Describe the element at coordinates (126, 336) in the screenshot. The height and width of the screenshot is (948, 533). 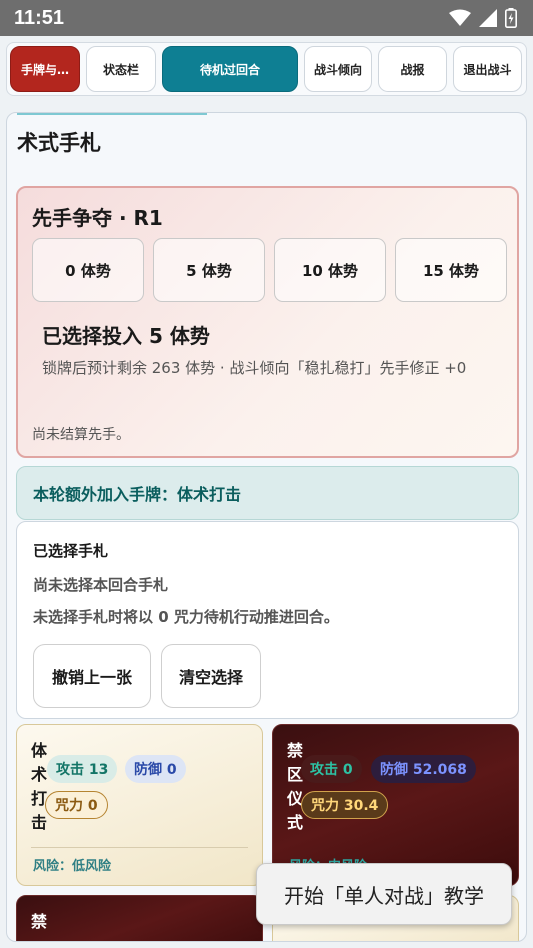
I see `chosen-stake: 已选择投入 5 体势` at that location.